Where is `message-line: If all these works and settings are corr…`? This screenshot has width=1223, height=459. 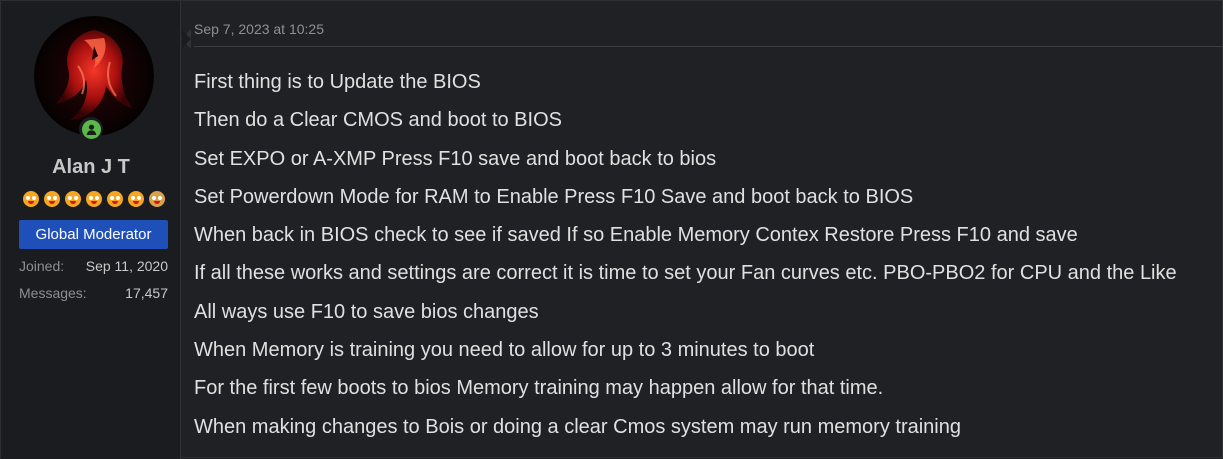 message-line: If all these works and settings are corr… is located at coordinates (685, 273).